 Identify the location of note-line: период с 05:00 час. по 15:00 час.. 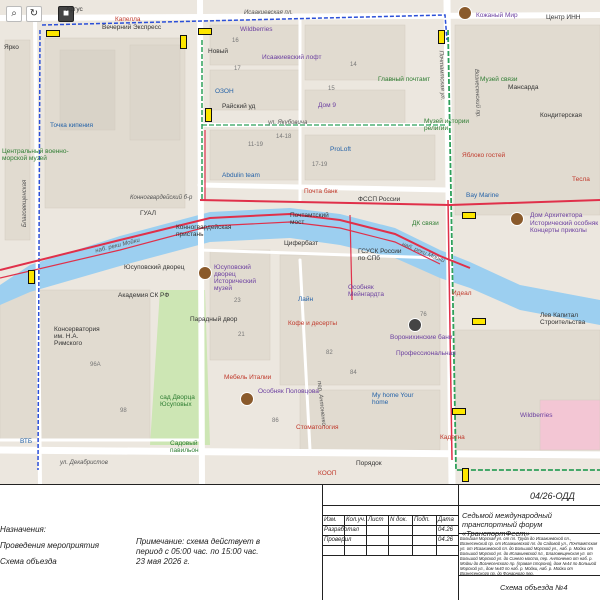
(197, 551).